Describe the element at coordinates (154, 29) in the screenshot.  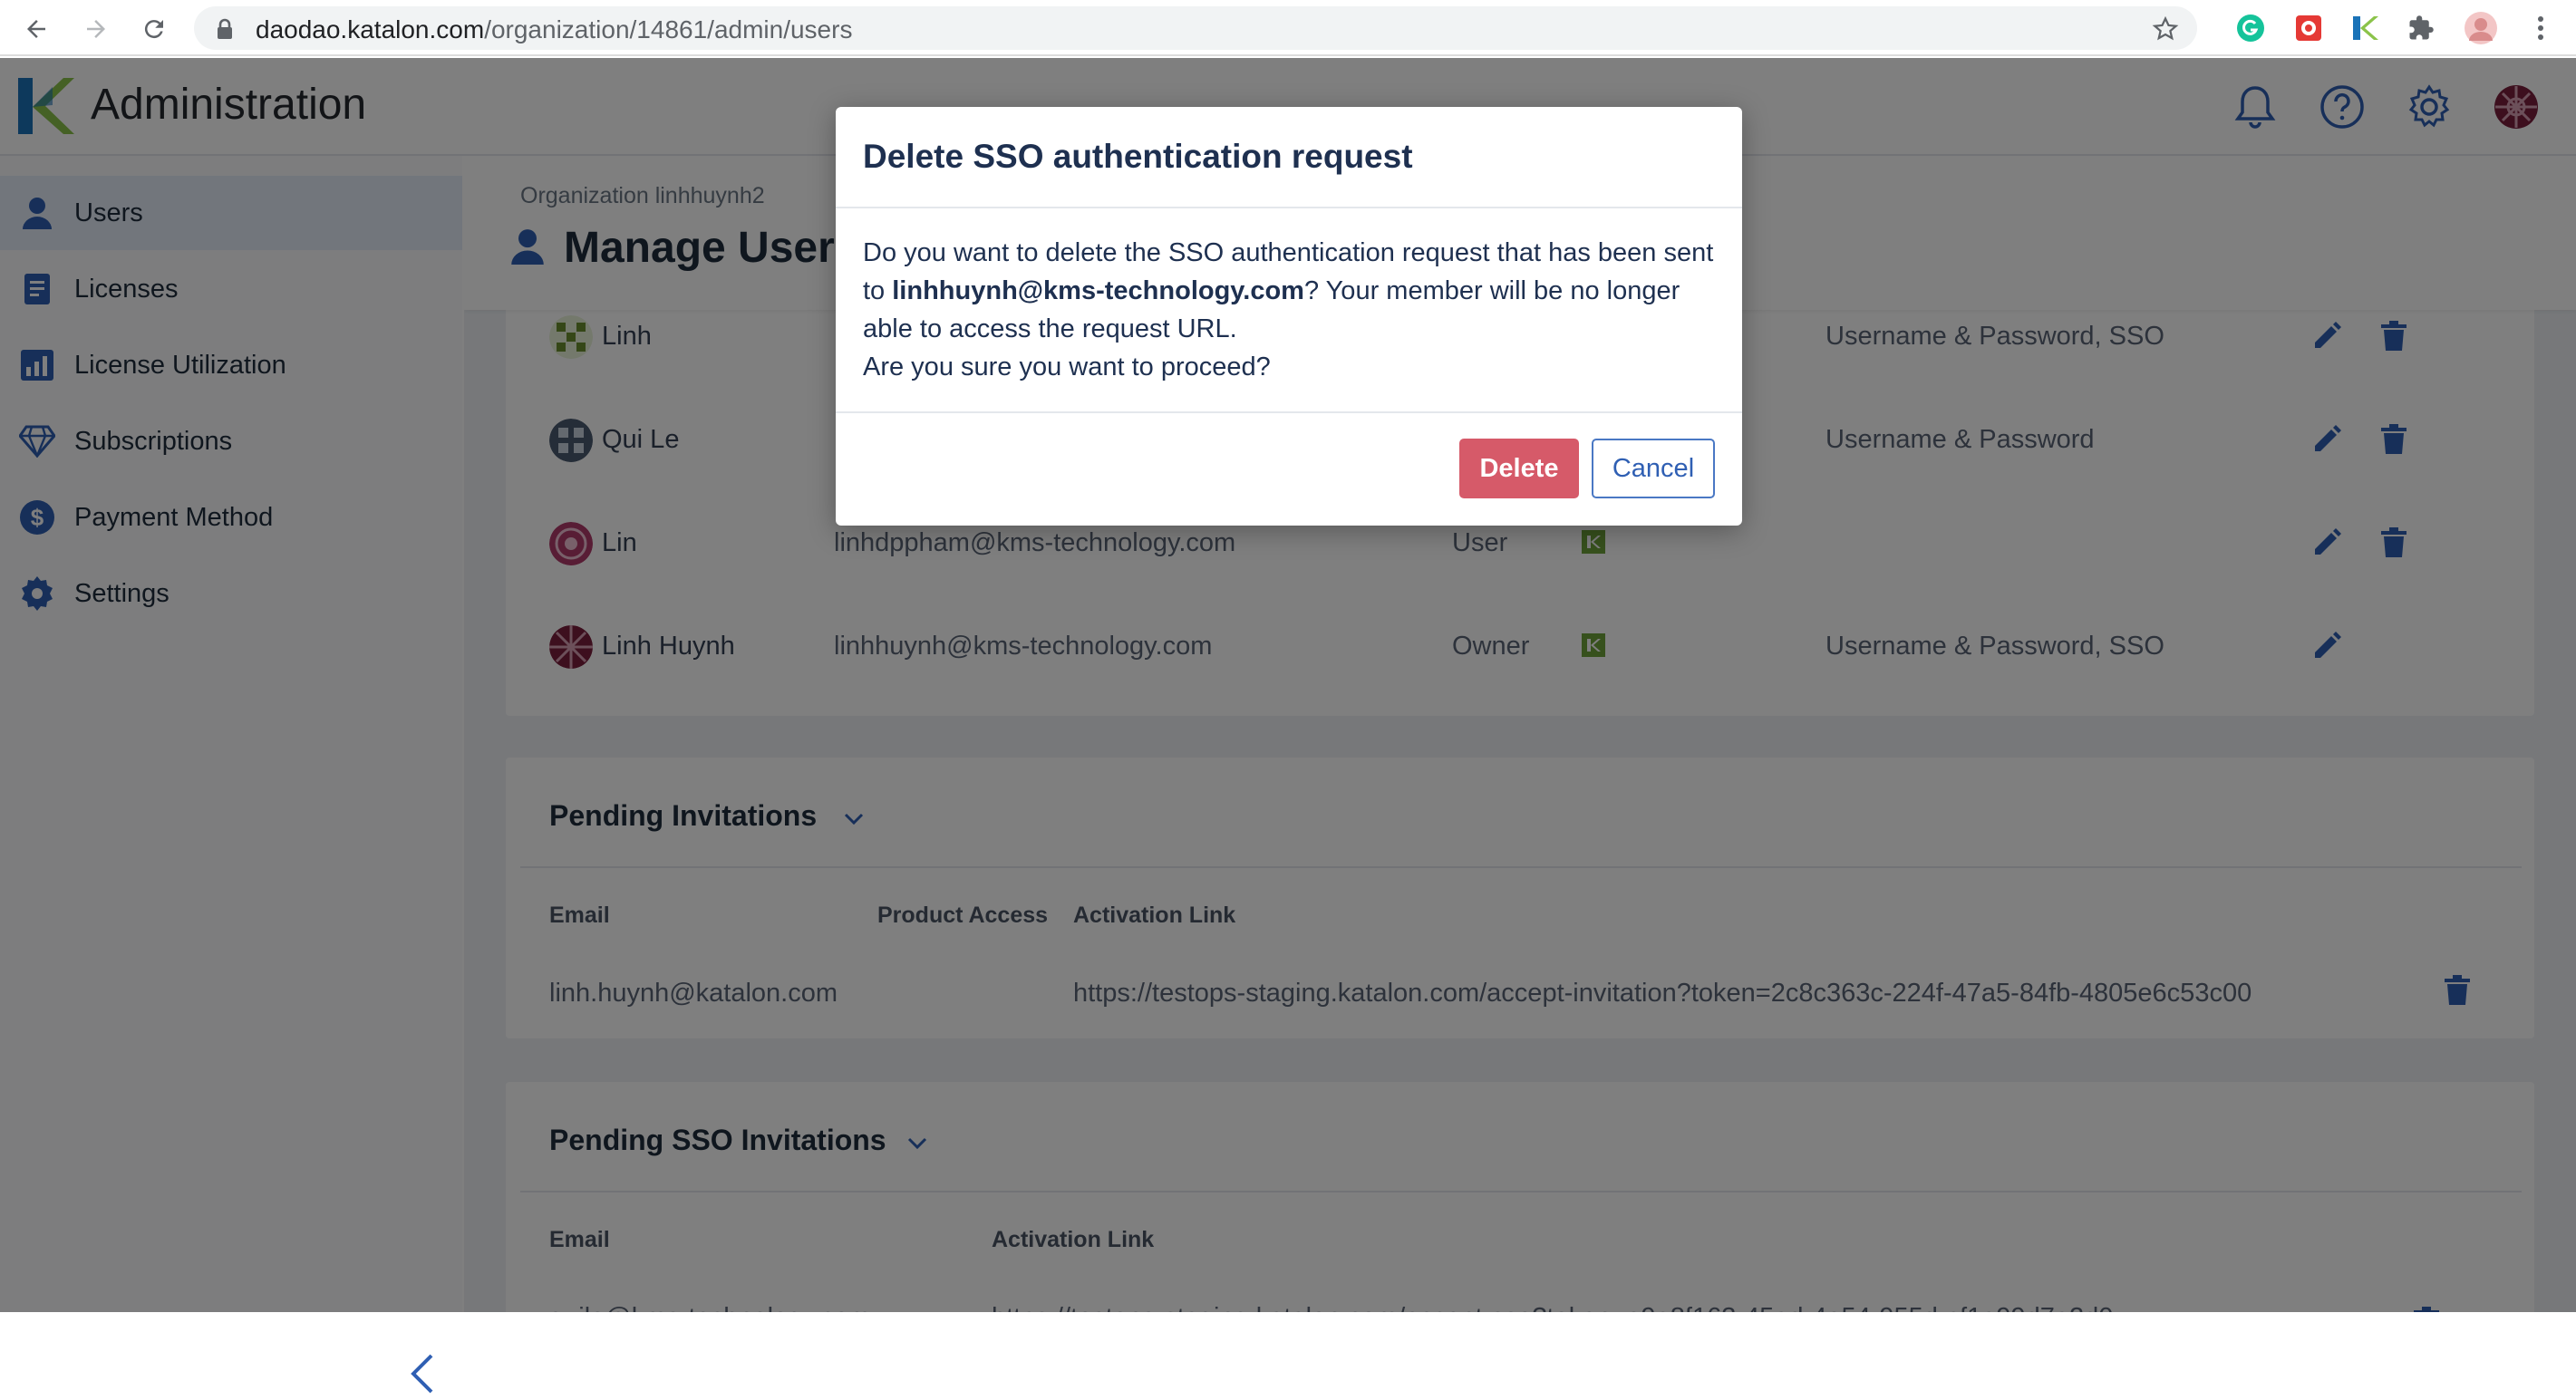
I see `reload-icon` at that location.